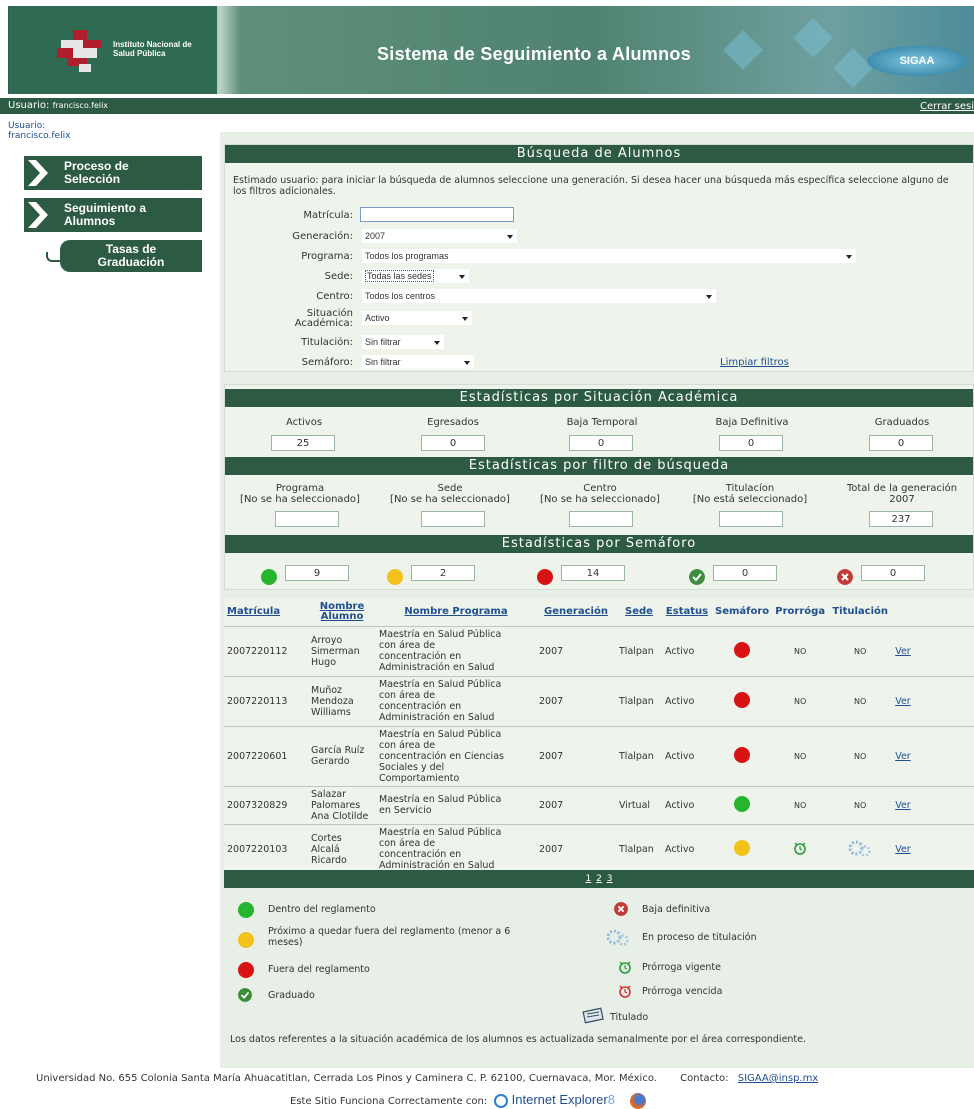 The image size is (974, 1109). I want to click on sede-select: Todas las sedes, so click(415, 276).